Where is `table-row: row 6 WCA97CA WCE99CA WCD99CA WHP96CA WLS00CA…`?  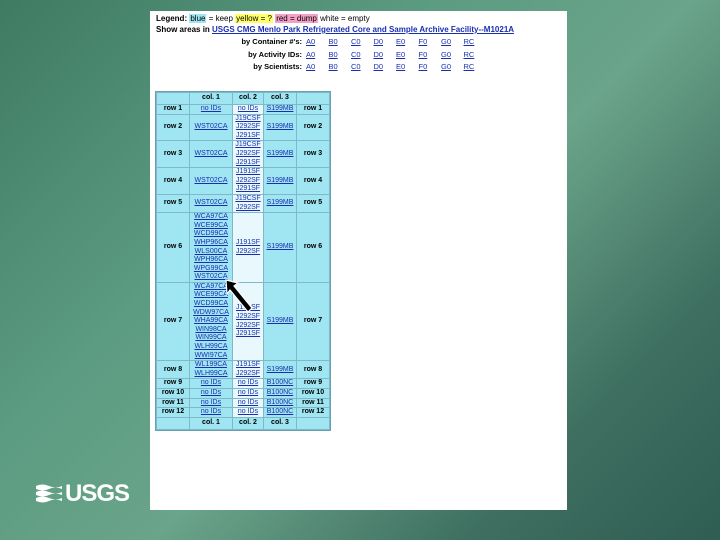
table-row: row 6 WCA97CA WCE99CA WCD99CA WHP96CA WLS00CA… is located at coordinates (243, 247).